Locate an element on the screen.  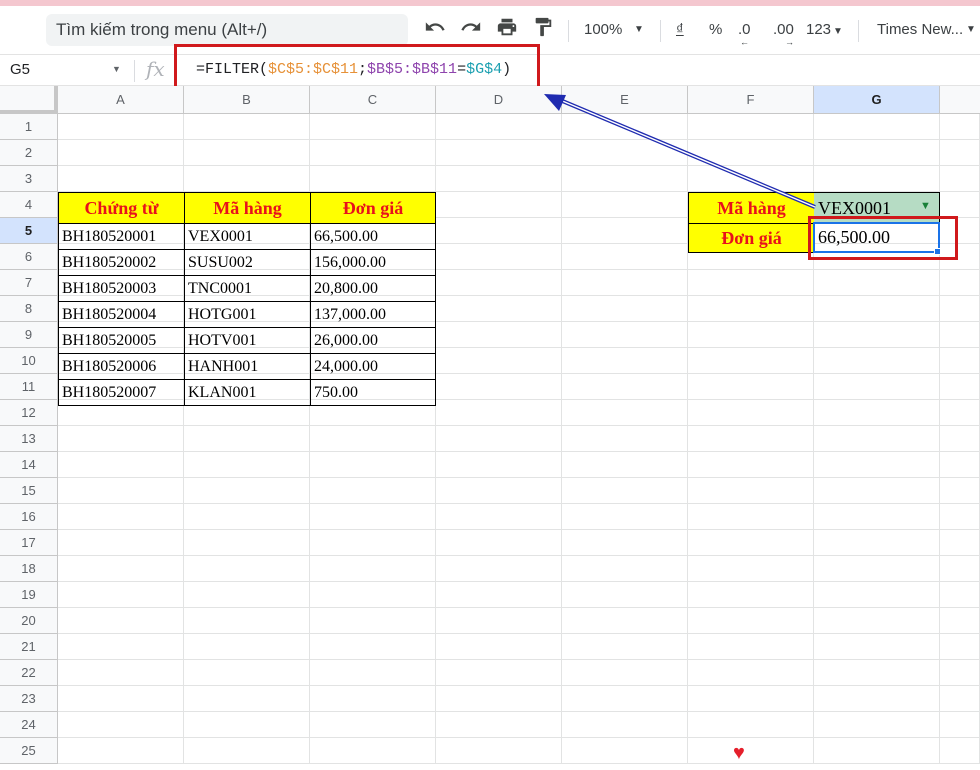
heart-icon: ♥ is located at coordinates (739, 753).